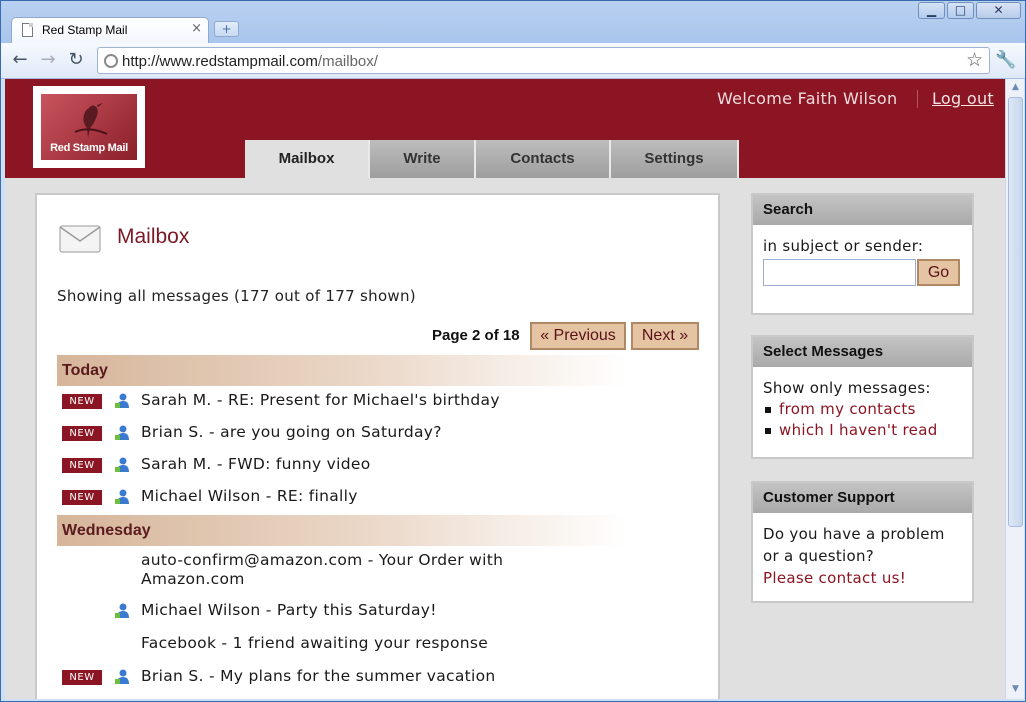  I want to click on scroll-down-icon: ▼, so click(1015, 689).